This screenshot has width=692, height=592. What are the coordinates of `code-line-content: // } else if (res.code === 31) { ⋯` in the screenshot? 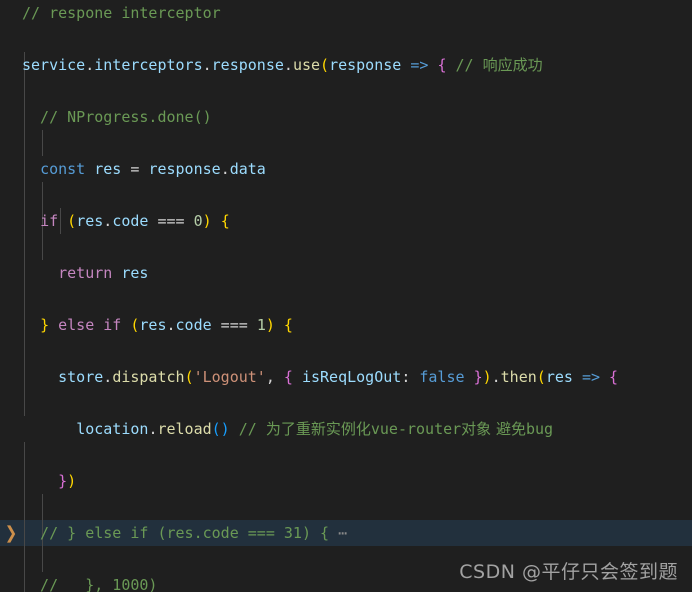 It's located at (184, 533).